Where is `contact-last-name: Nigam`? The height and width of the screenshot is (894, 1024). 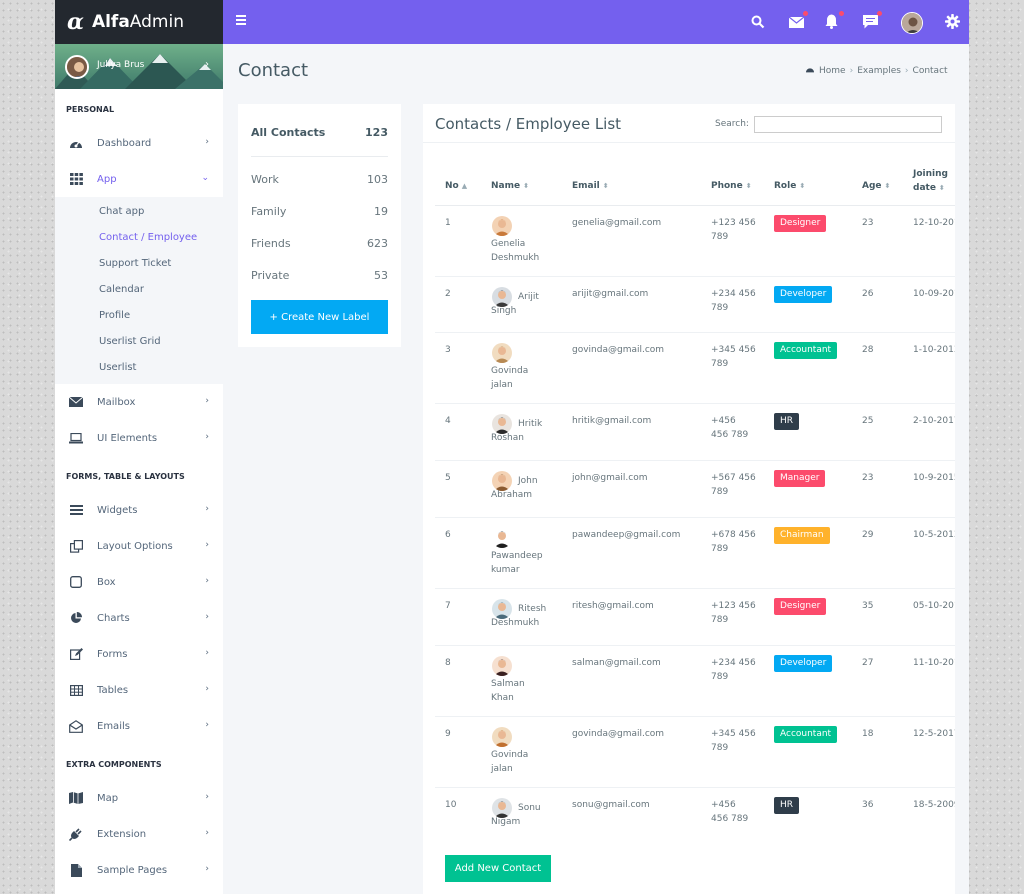 contact-last-name: Nigam is located at coordinates (506, 822).